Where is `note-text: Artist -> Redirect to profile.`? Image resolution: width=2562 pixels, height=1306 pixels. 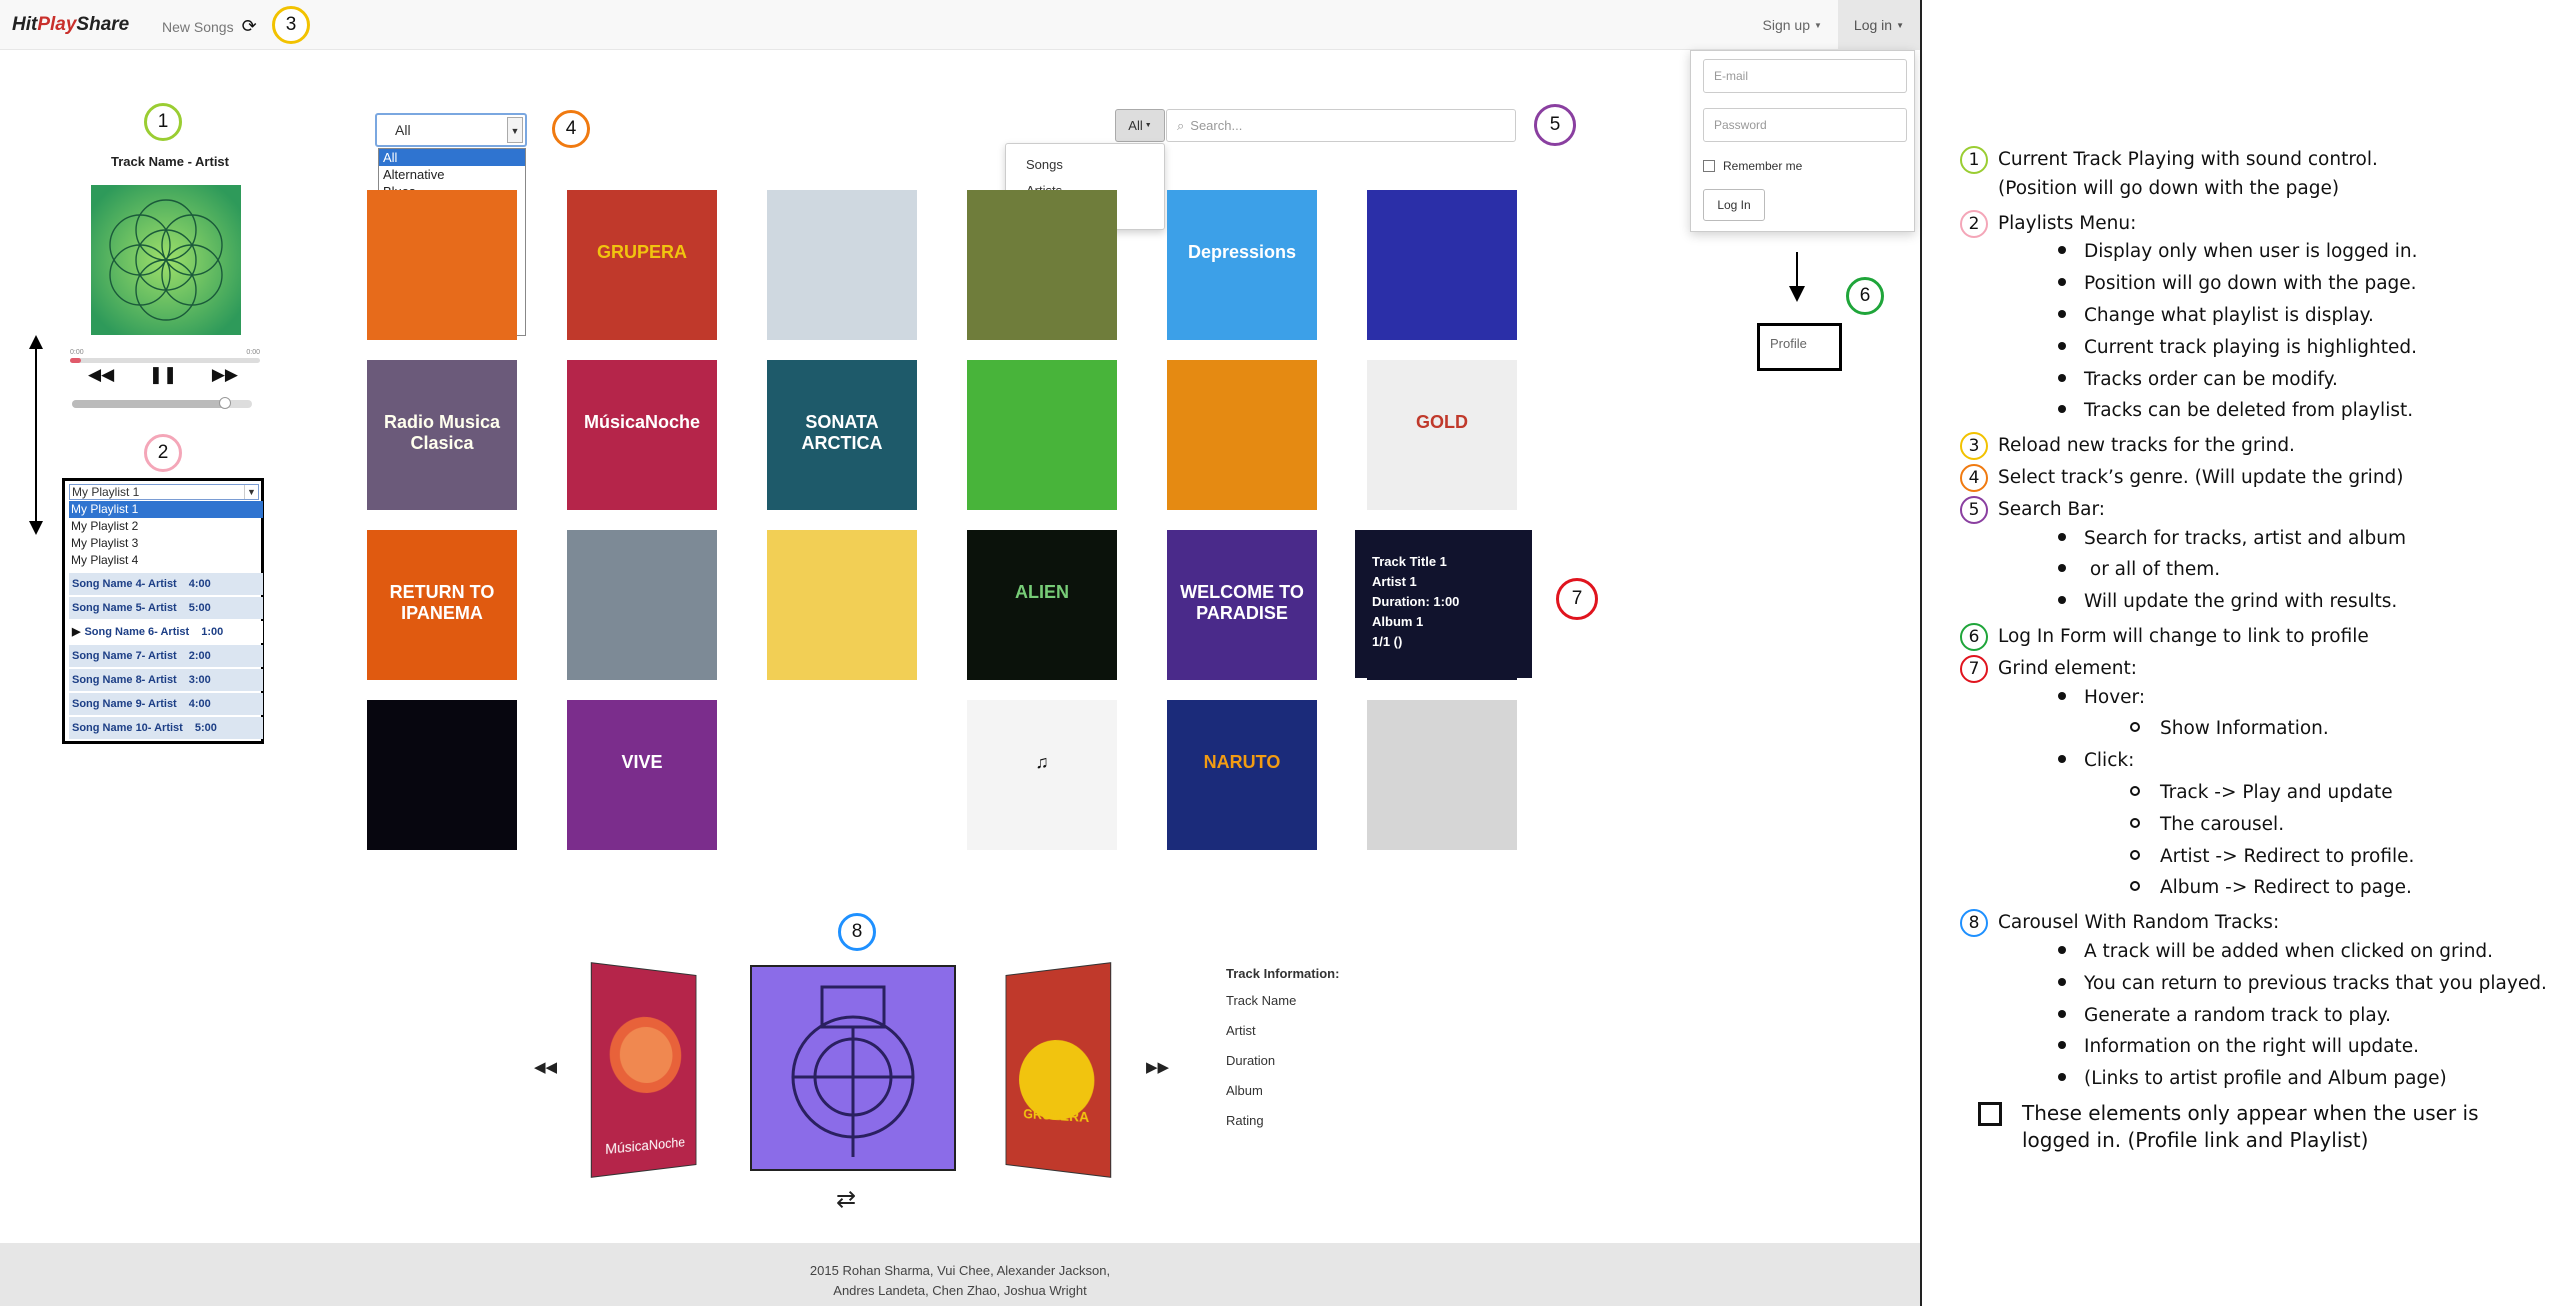 note-text: Artist -> Redirect to profile. is located at coordinates (2287, 856).